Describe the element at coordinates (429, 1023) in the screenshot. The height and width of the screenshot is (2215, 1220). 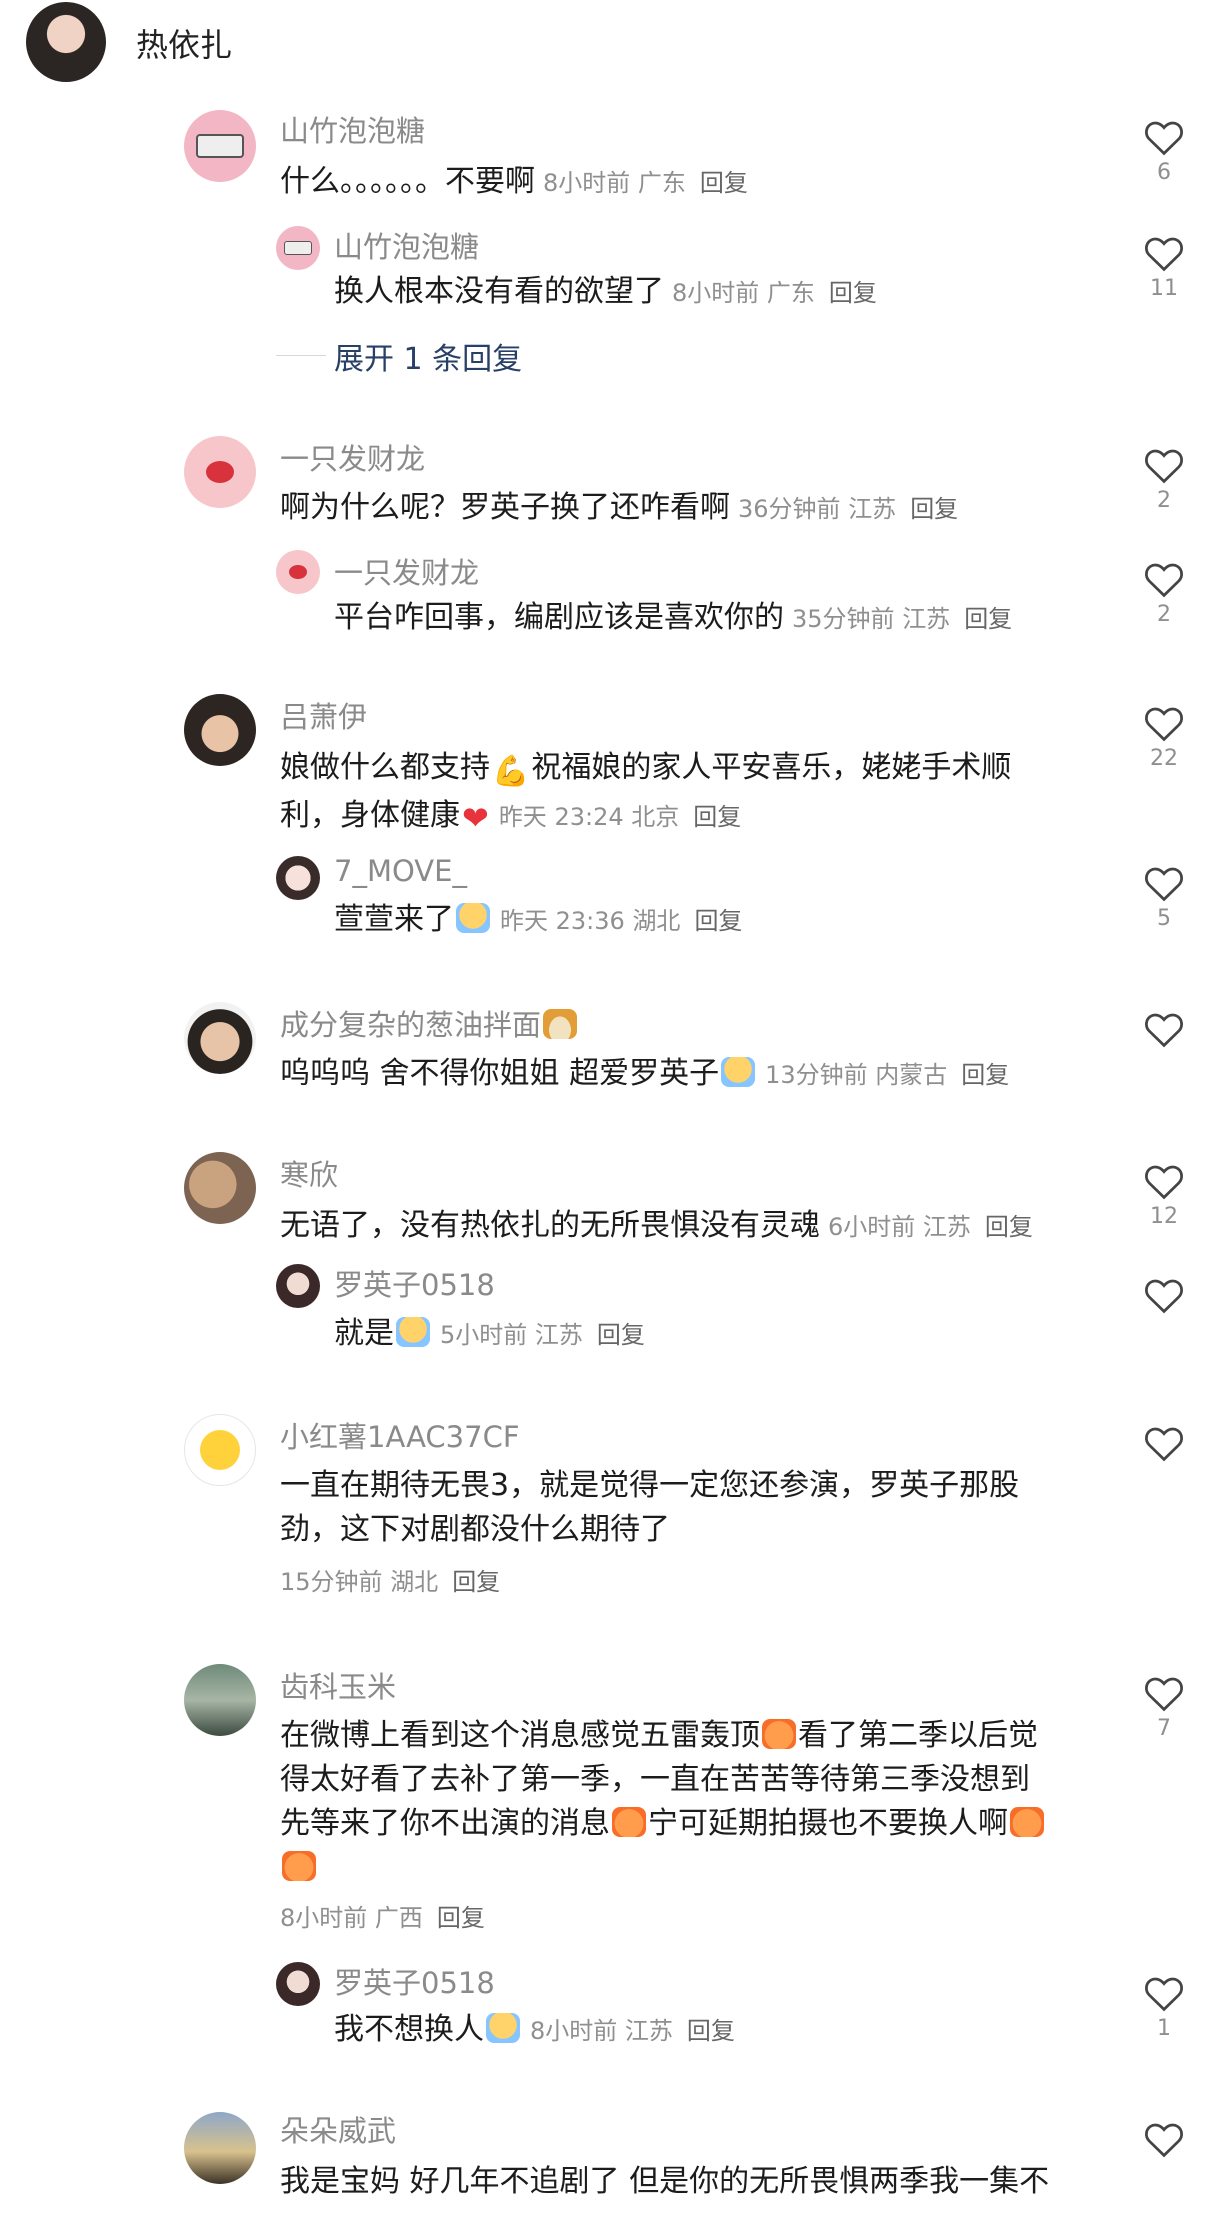
I see `comment-username: 成分复杂的葱油拌面` at that location.